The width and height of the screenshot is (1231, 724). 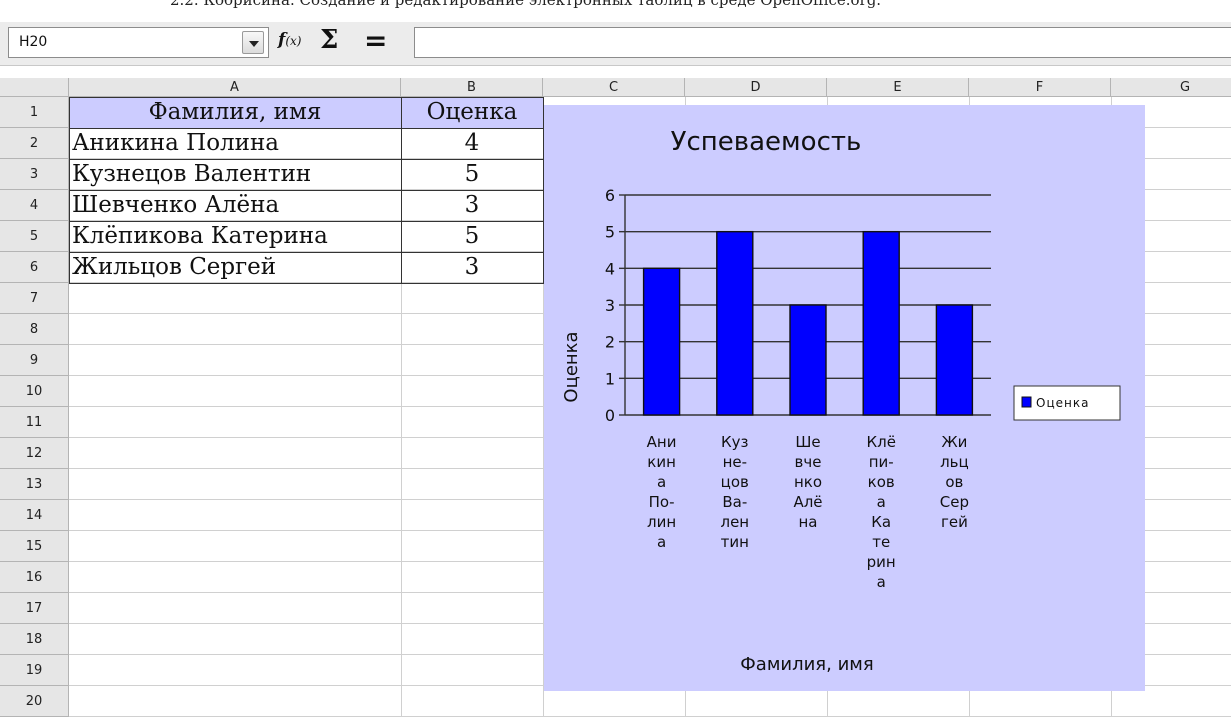 What do you see at coordinates (650, 716) in the screenshot?
I see `row-gridline` at bounding box center [650, 716].